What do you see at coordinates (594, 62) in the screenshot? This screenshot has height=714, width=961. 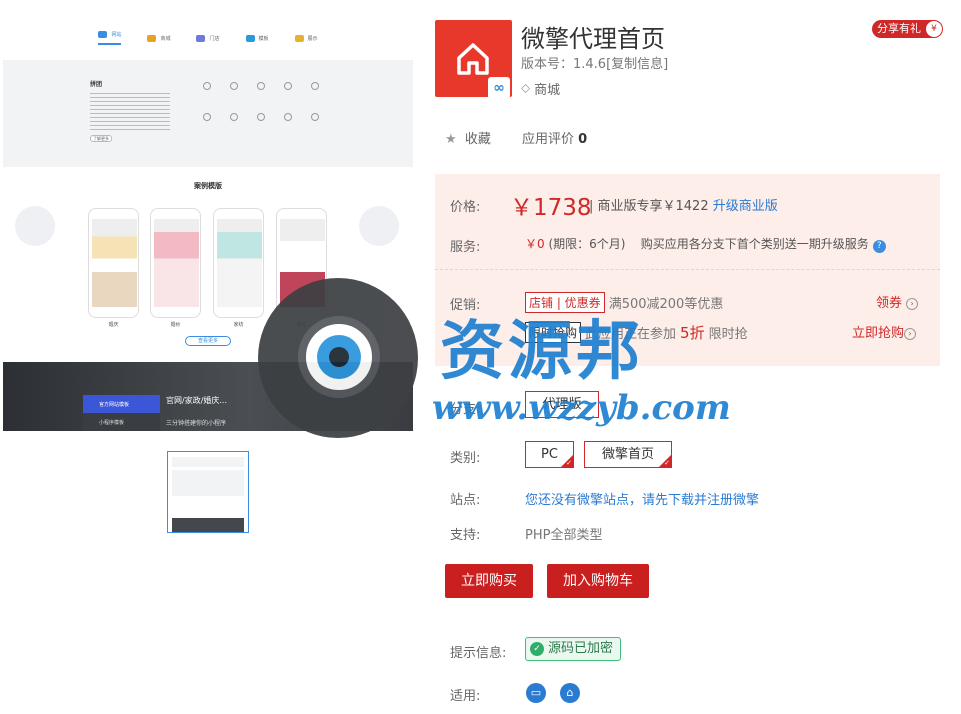 I see `app-version: 版本号：1.4.6[复制信息]` at bounding box center [594, 62].